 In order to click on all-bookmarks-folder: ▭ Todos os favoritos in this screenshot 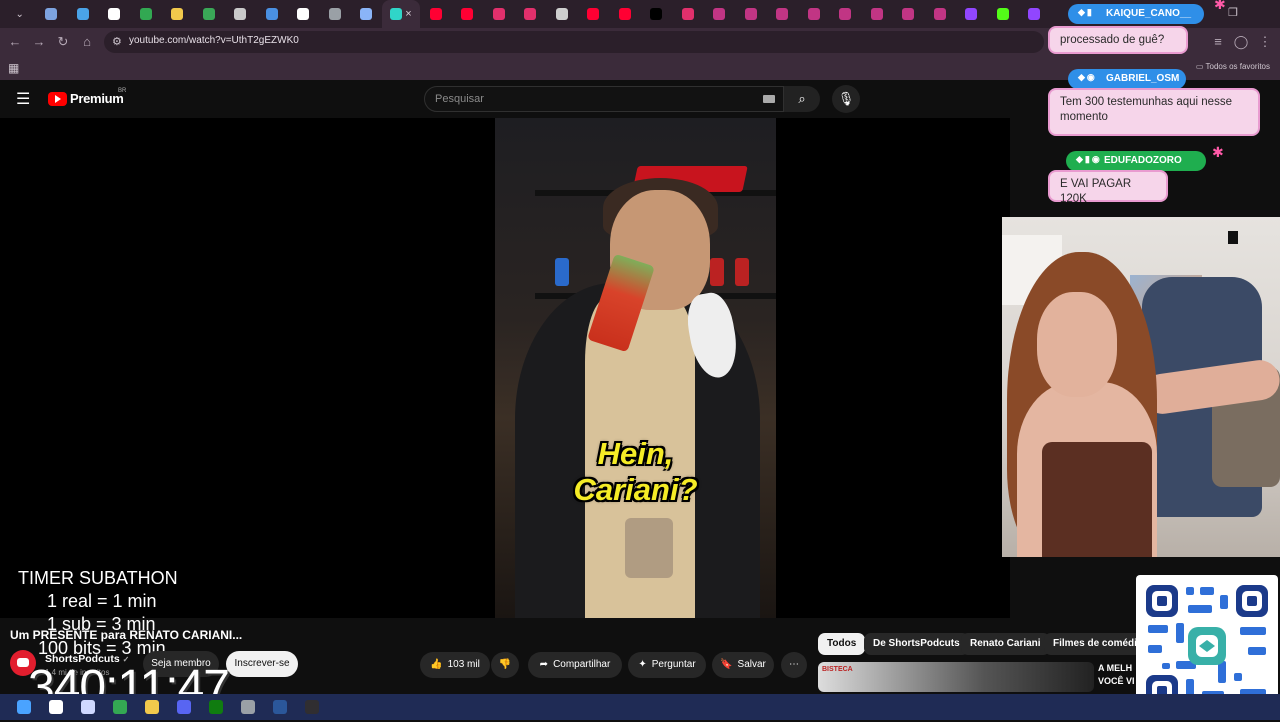, I will do `click(1233, 66)`.